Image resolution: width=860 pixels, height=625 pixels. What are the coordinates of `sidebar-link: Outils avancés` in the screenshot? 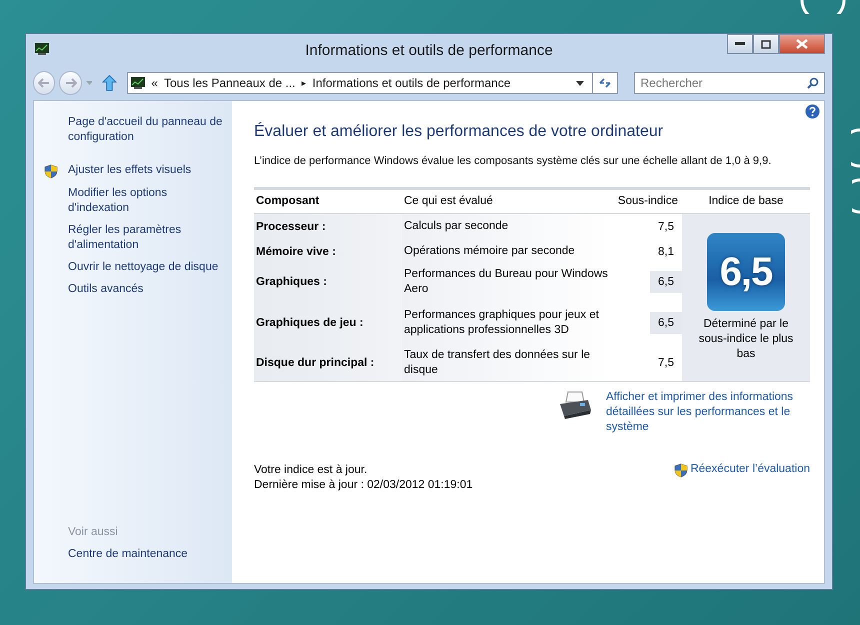 It's located at (106, 289).